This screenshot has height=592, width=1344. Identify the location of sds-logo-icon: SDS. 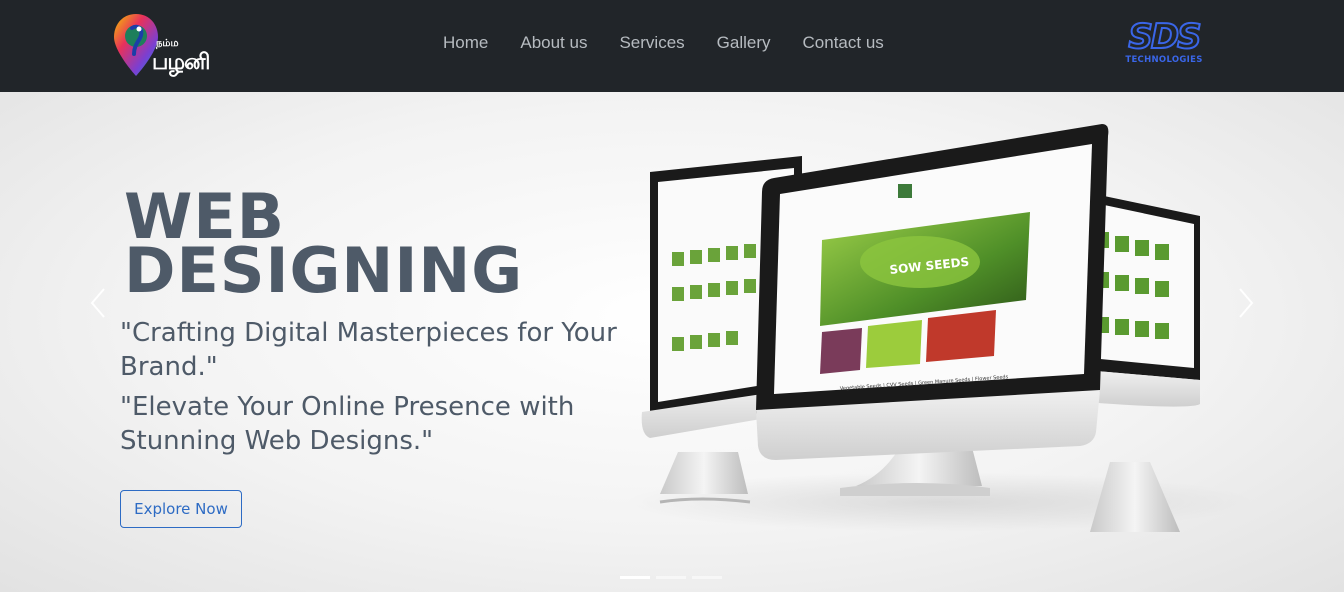
(1165, 37).